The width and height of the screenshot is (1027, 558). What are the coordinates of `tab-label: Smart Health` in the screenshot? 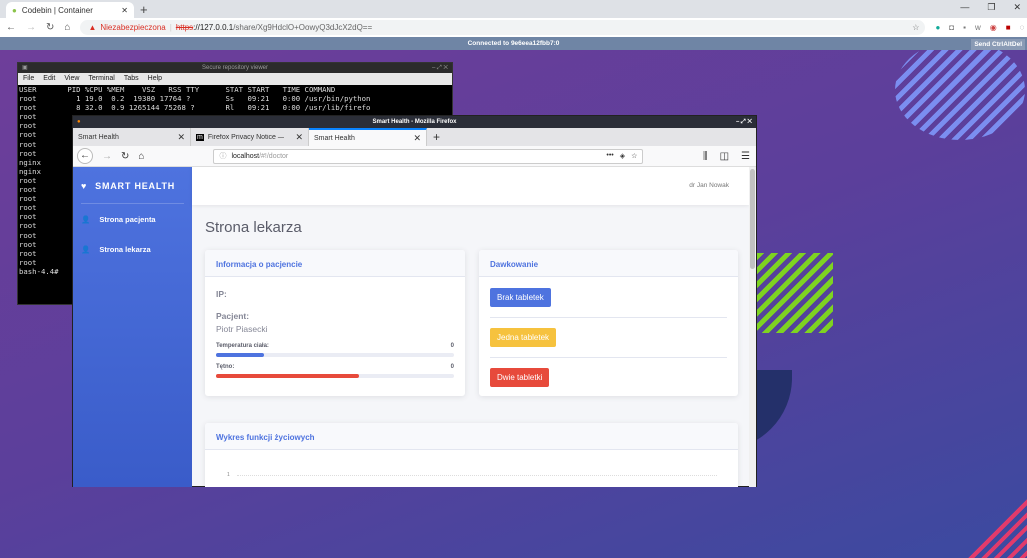 It's located at (334, 138).